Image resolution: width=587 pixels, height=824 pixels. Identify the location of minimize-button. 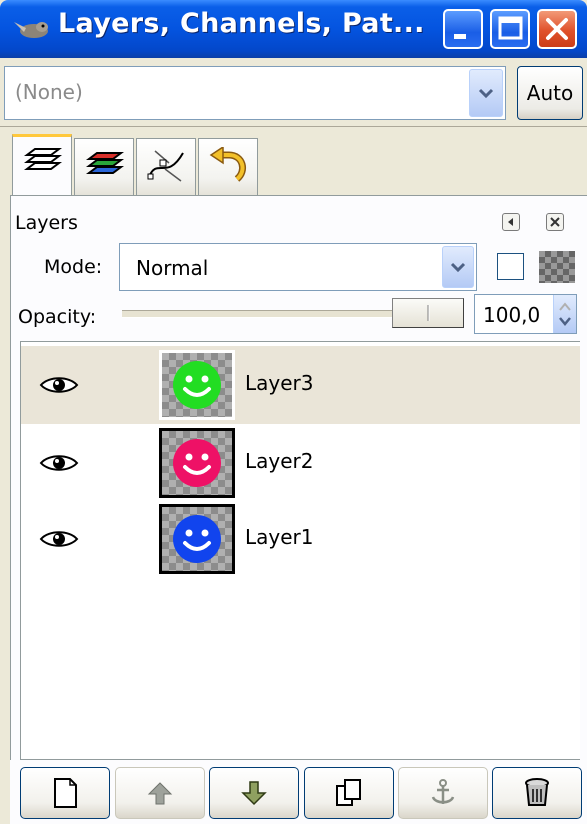
(463, 29).